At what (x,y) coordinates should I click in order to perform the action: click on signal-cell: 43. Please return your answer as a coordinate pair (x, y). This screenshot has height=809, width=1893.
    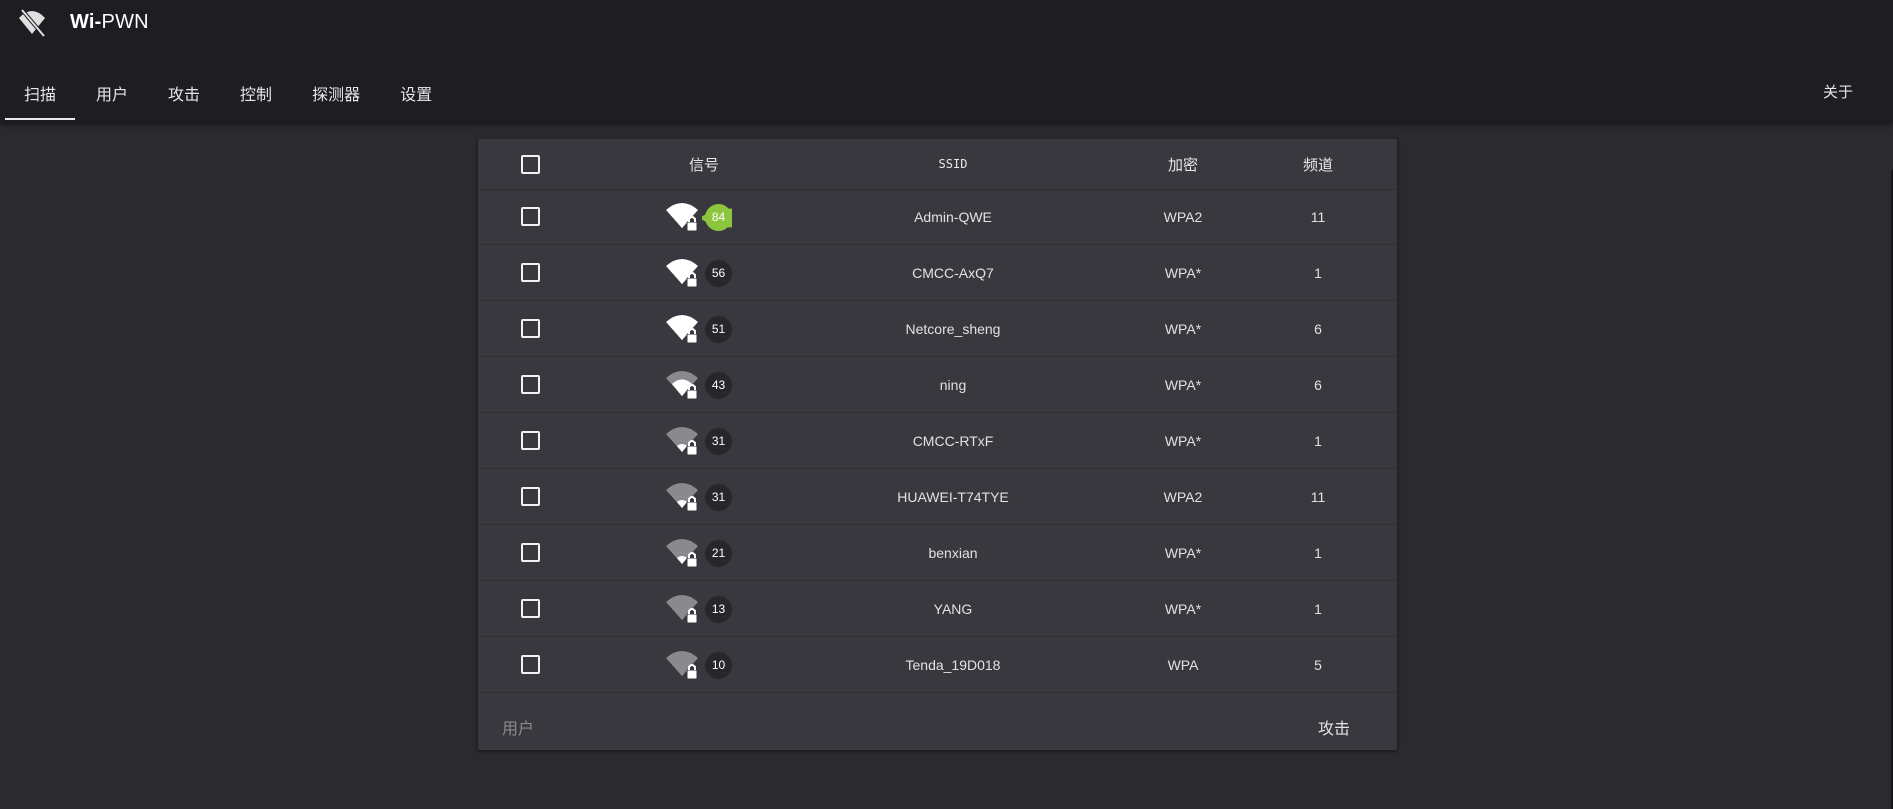
    Looking at the image, I should click on (704, 384).